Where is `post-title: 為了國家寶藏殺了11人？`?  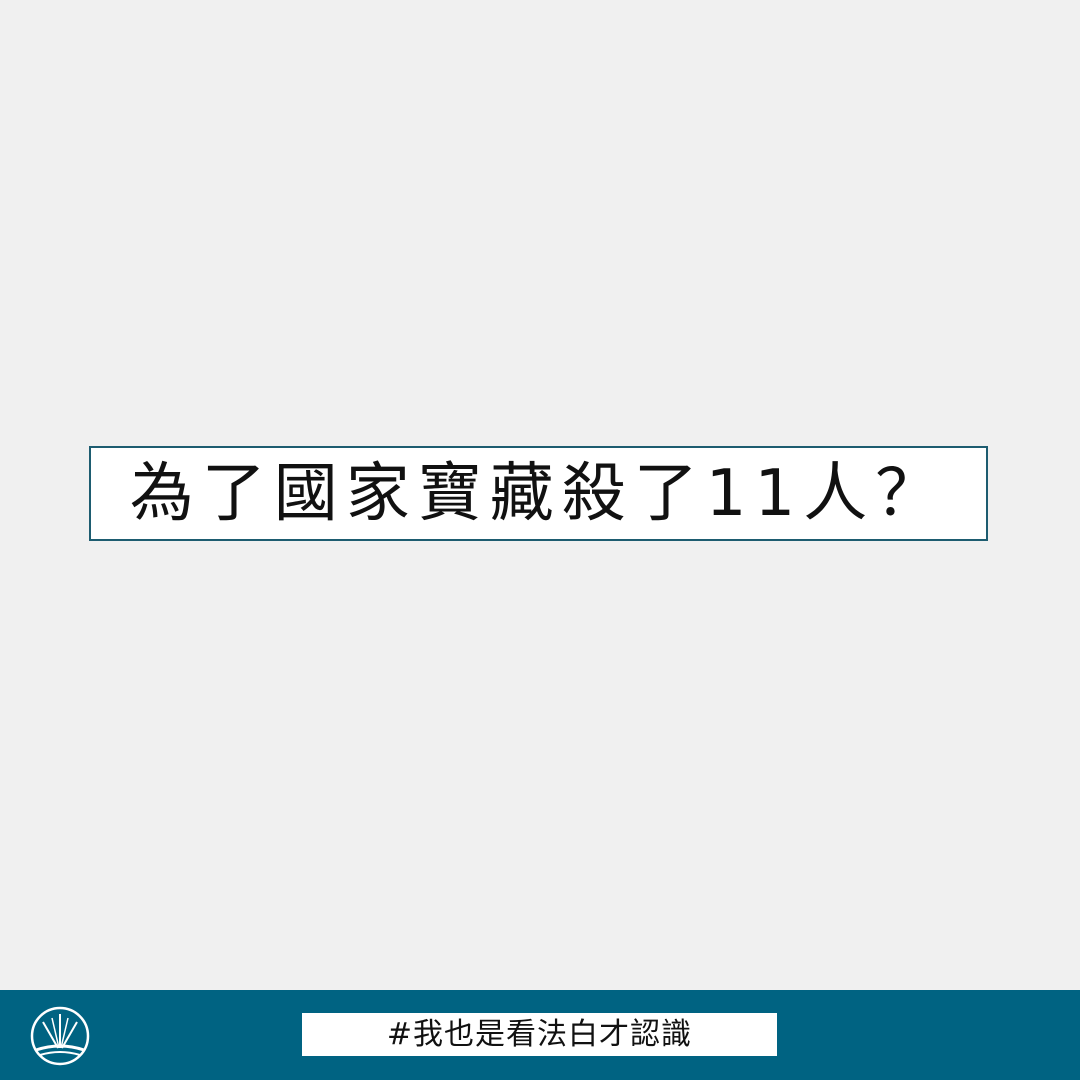
post-title: 為了國家寶藏殺了11人？ is located at coordinates (538, 493).